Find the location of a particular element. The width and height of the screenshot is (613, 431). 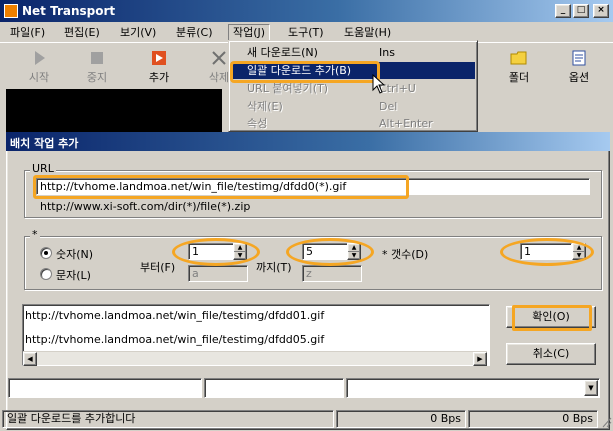

menu-item-paste-url: URL 붙여넣기(T) Ctrl+U is located at coordinates (353, 88).